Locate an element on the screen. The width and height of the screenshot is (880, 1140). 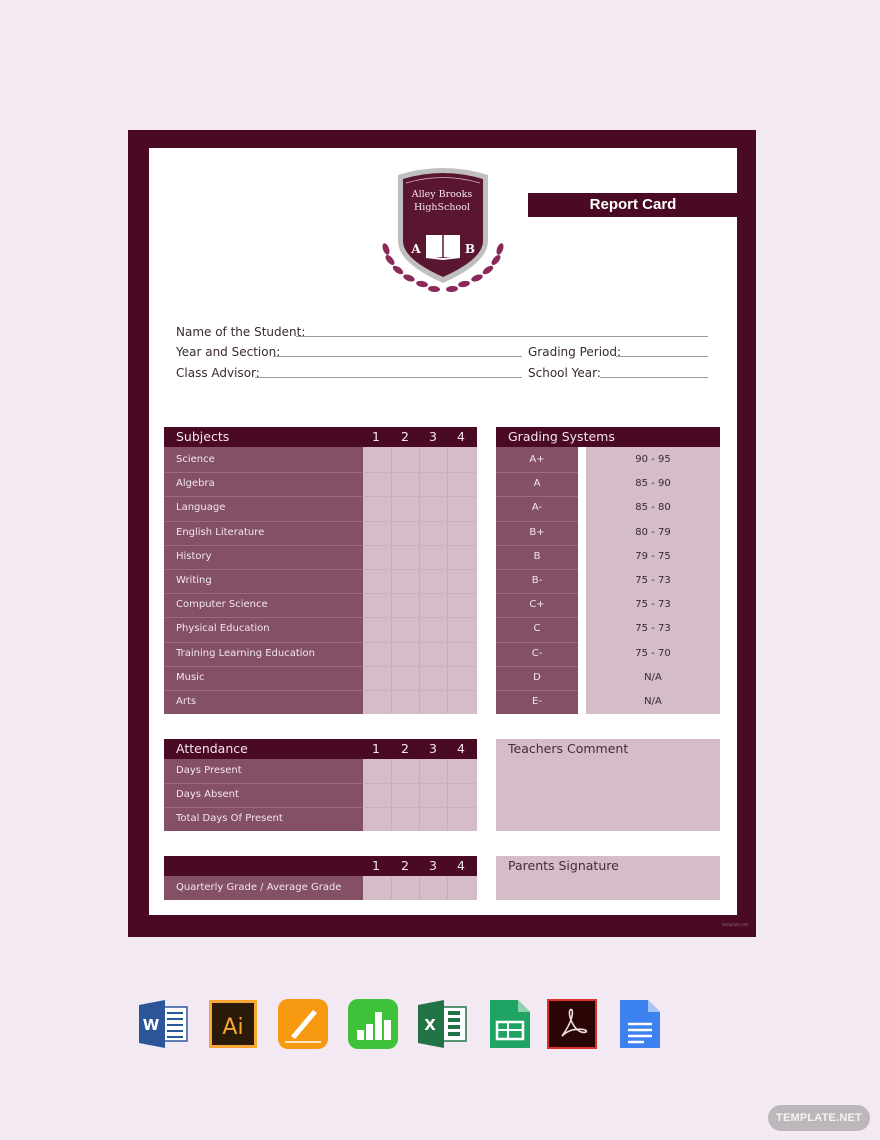
table-row-label: Music is located at coordinates (190, 677).